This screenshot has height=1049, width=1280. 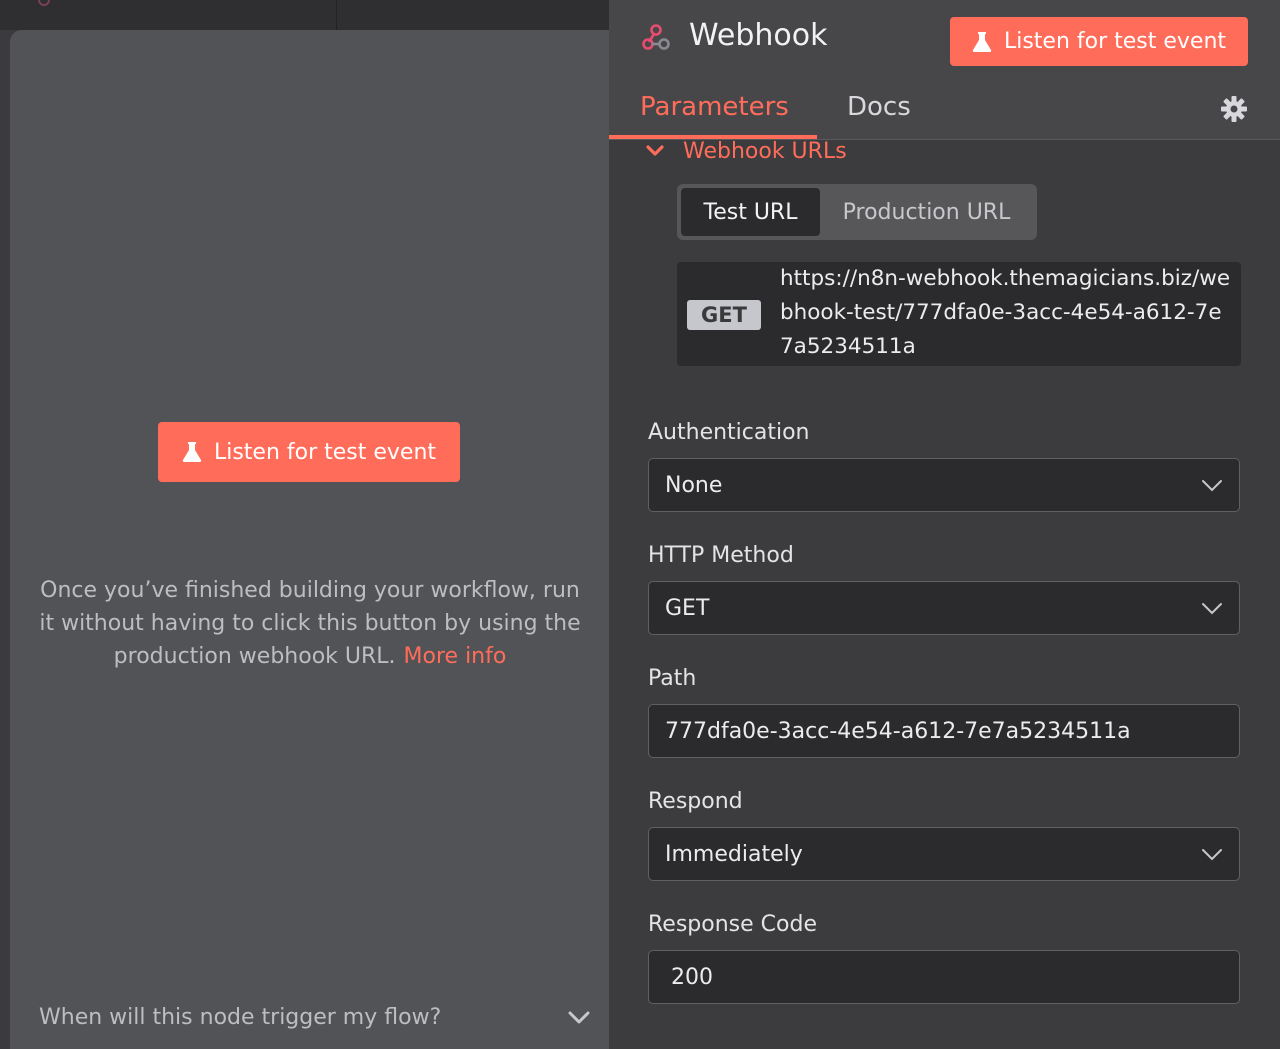 What do you see at coordinates (734, 854) in the screenshot?
I see `respond-value: Immediately` at bounding box center [734, 854].